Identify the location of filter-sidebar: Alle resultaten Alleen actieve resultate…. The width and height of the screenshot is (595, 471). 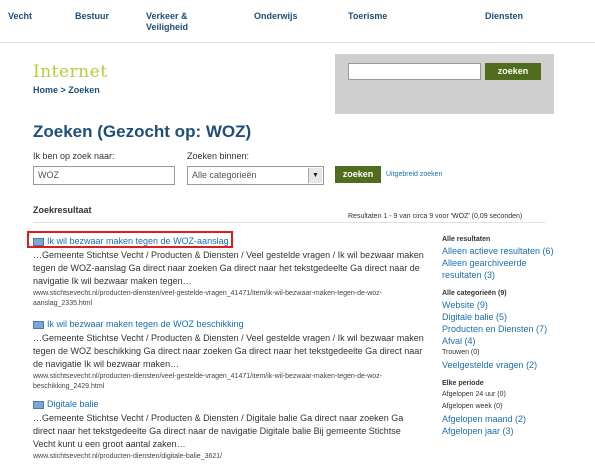
(502, 336).